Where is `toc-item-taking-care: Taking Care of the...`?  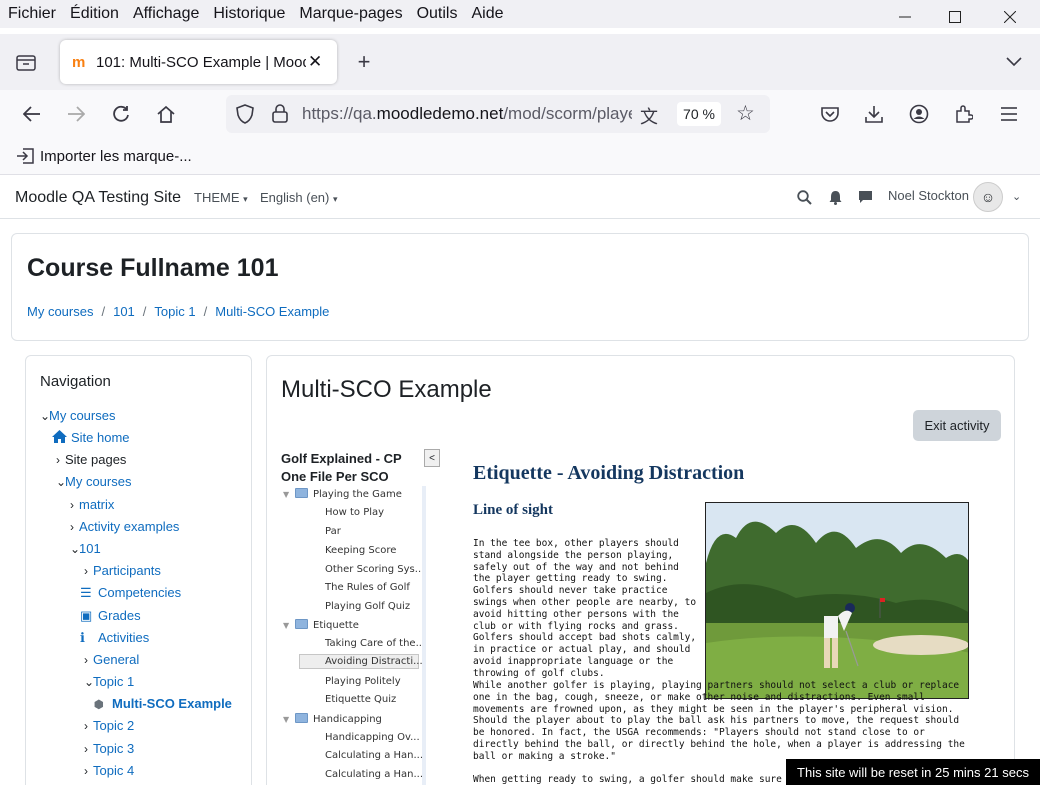
toc-item-taking-care: Taking Care of the... is located at coordinates (373, 643).